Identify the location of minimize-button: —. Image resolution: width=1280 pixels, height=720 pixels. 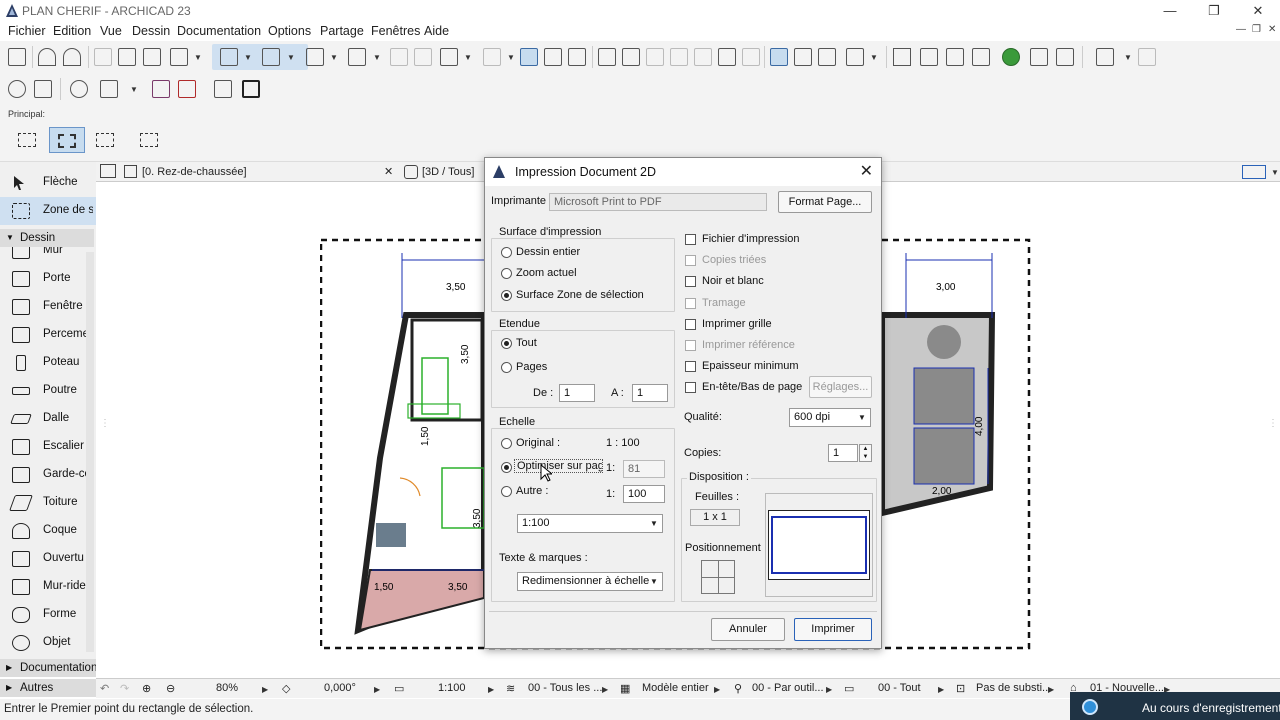
(1170, 11).